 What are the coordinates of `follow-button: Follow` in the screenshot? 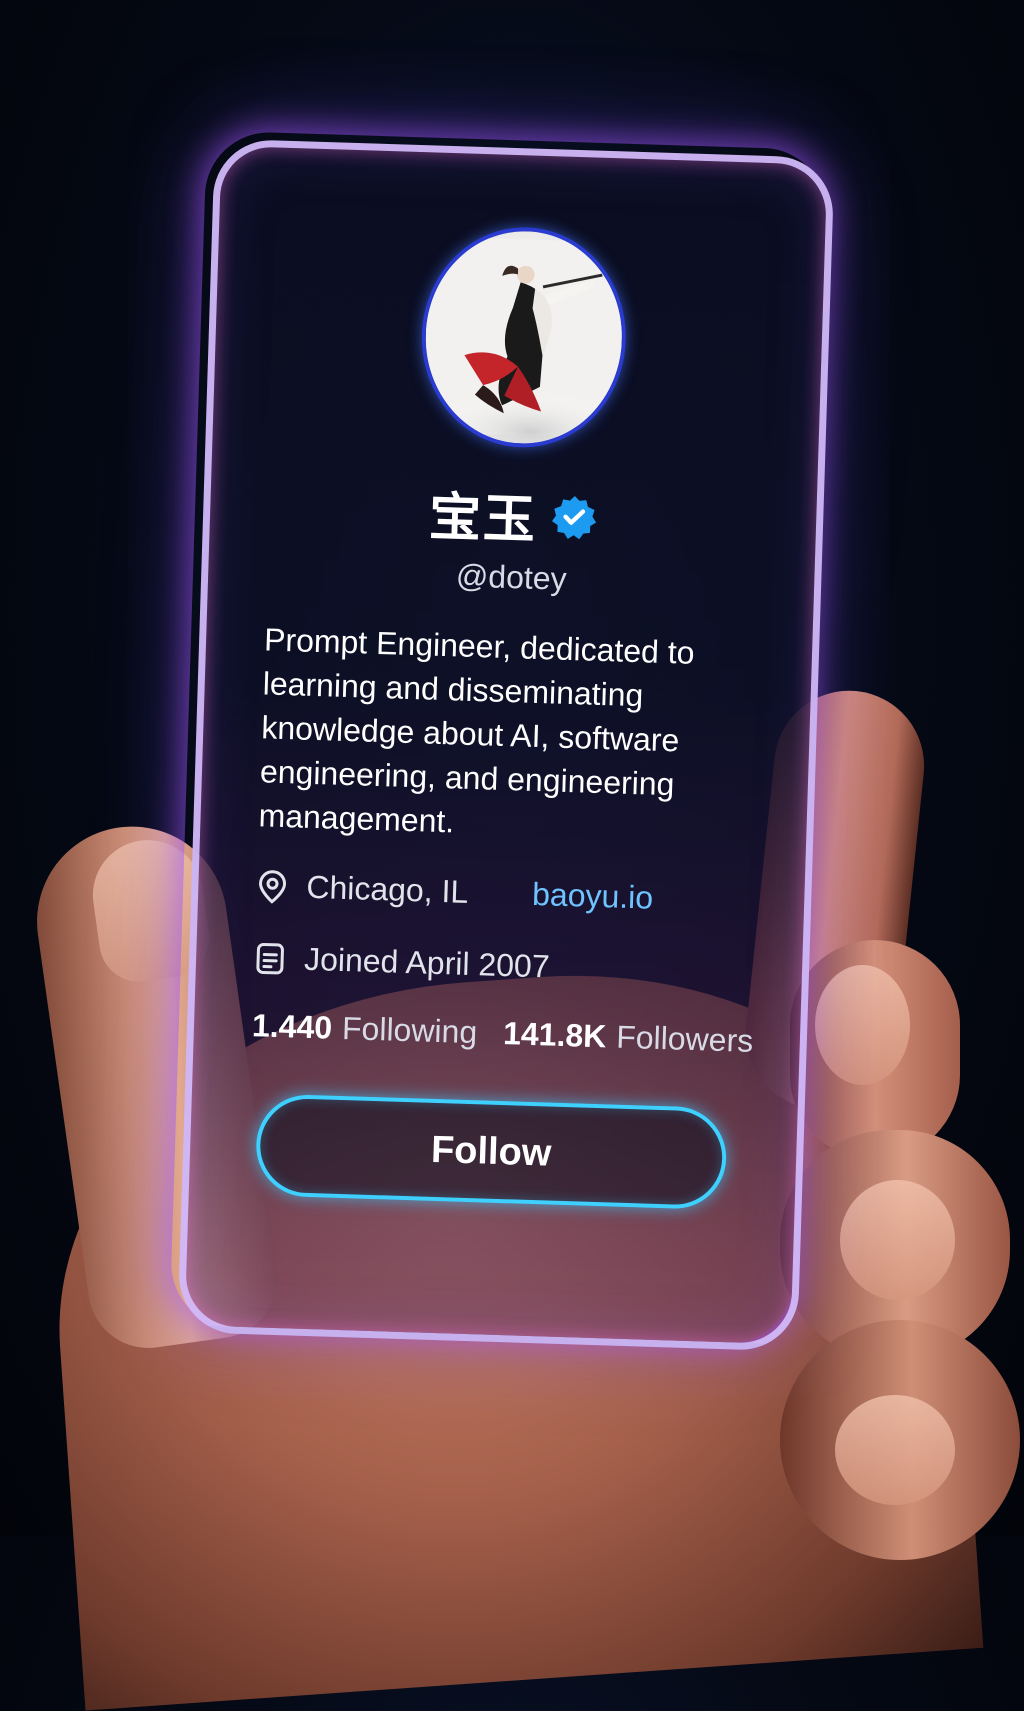 It's located at (491, 1151).